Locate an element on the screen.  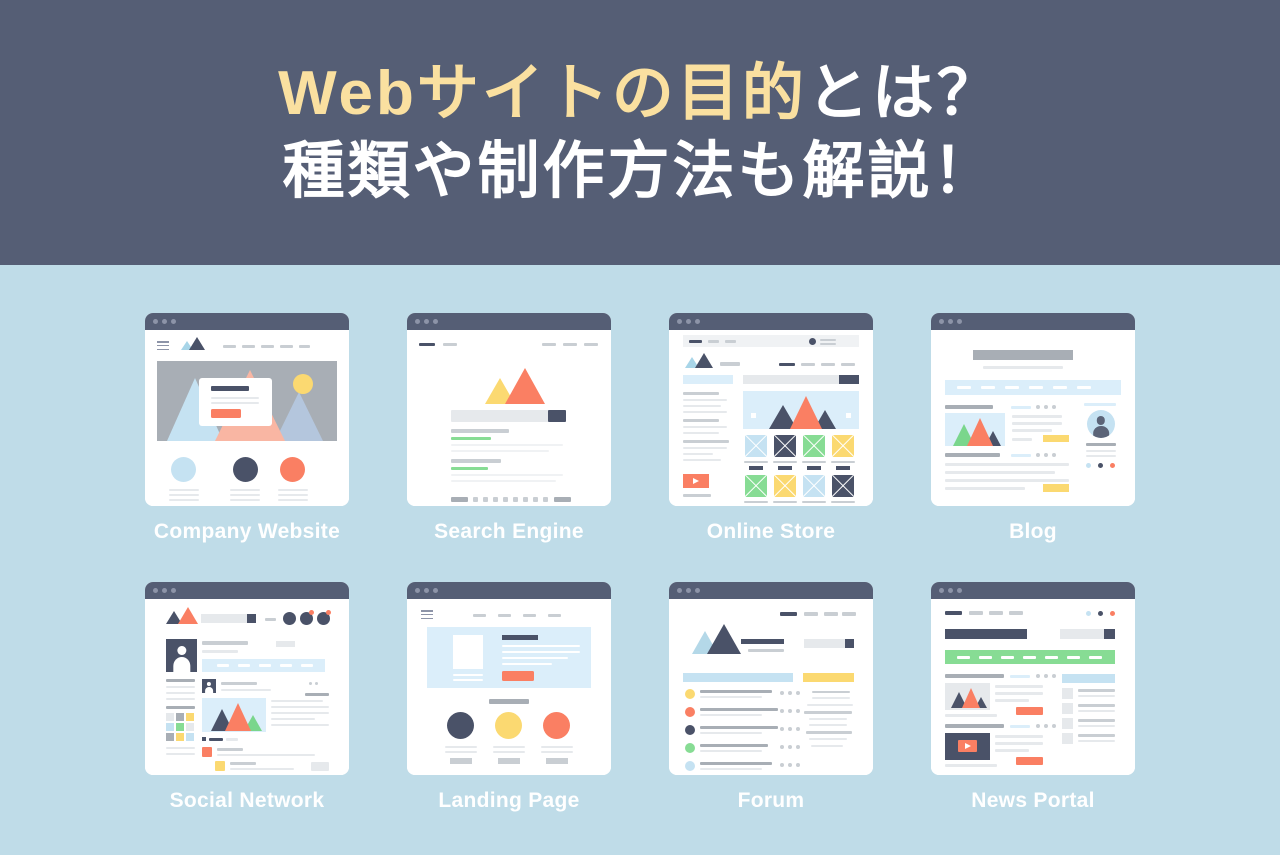
card-landing-page: Landing Page is located at coordinates (509, 697).